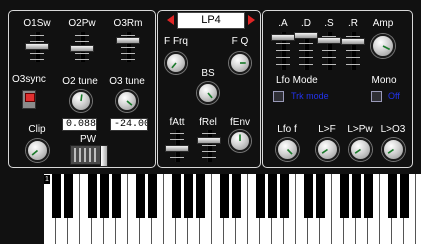  Describe the element at coordinates (297, 80) in the screenshot. I see `lfo-mode-label: Lfo Mode` at that location.